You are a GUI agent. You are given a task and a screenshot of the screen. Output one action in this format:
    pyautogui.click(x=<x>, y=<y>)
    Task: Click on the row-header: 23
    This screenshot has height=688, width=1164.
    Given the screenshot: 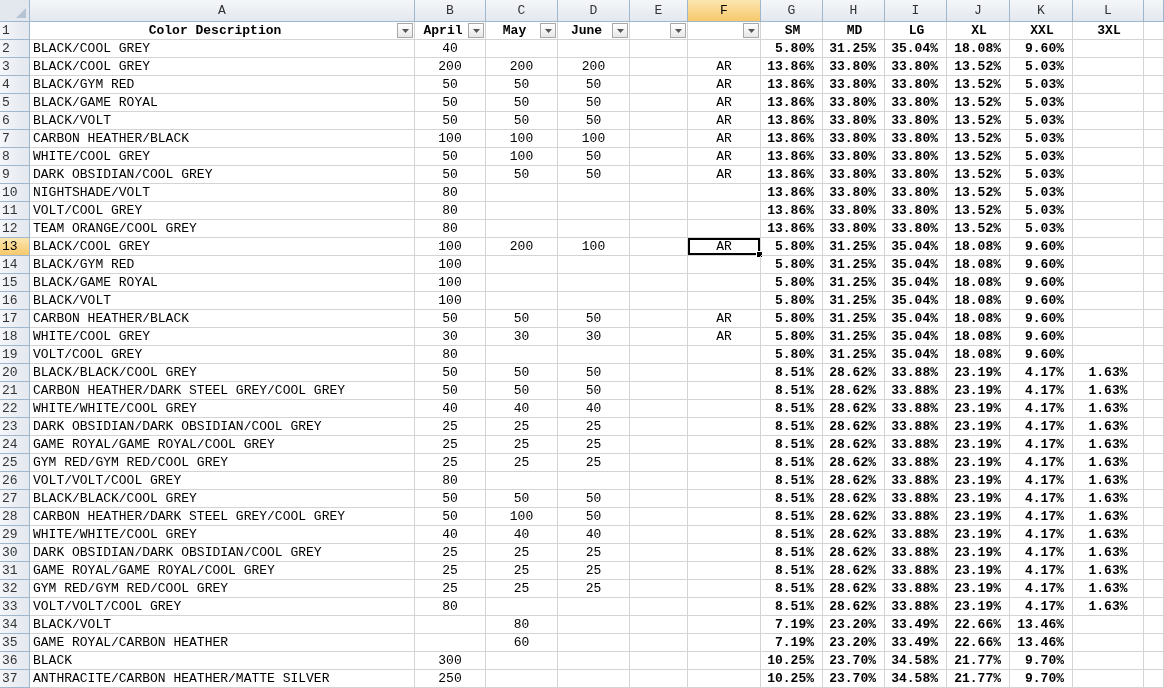 What is the action you would take?
    pyautogui.click(x=15, y=427)
    